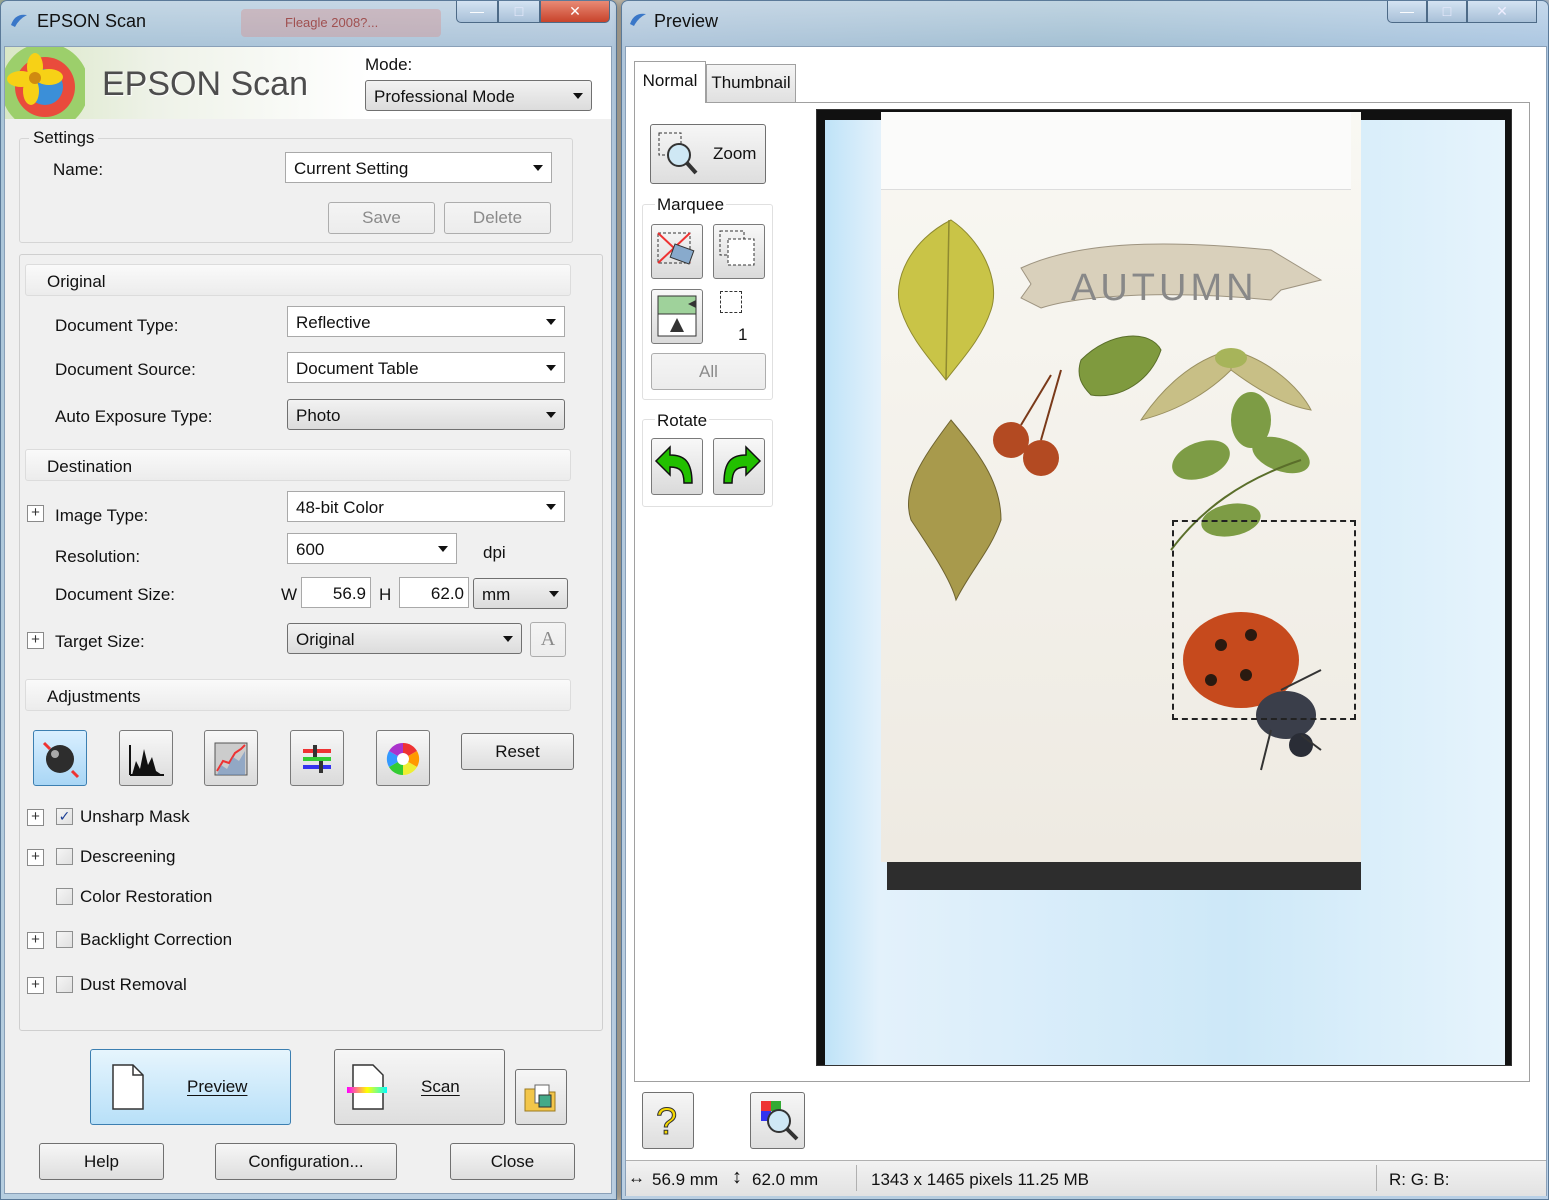 The height and width of the screenshot is (1200, 1549). Describe the element at coordinates (517, 751) in the screenshot. I see `reset-button: Reset` at that location.